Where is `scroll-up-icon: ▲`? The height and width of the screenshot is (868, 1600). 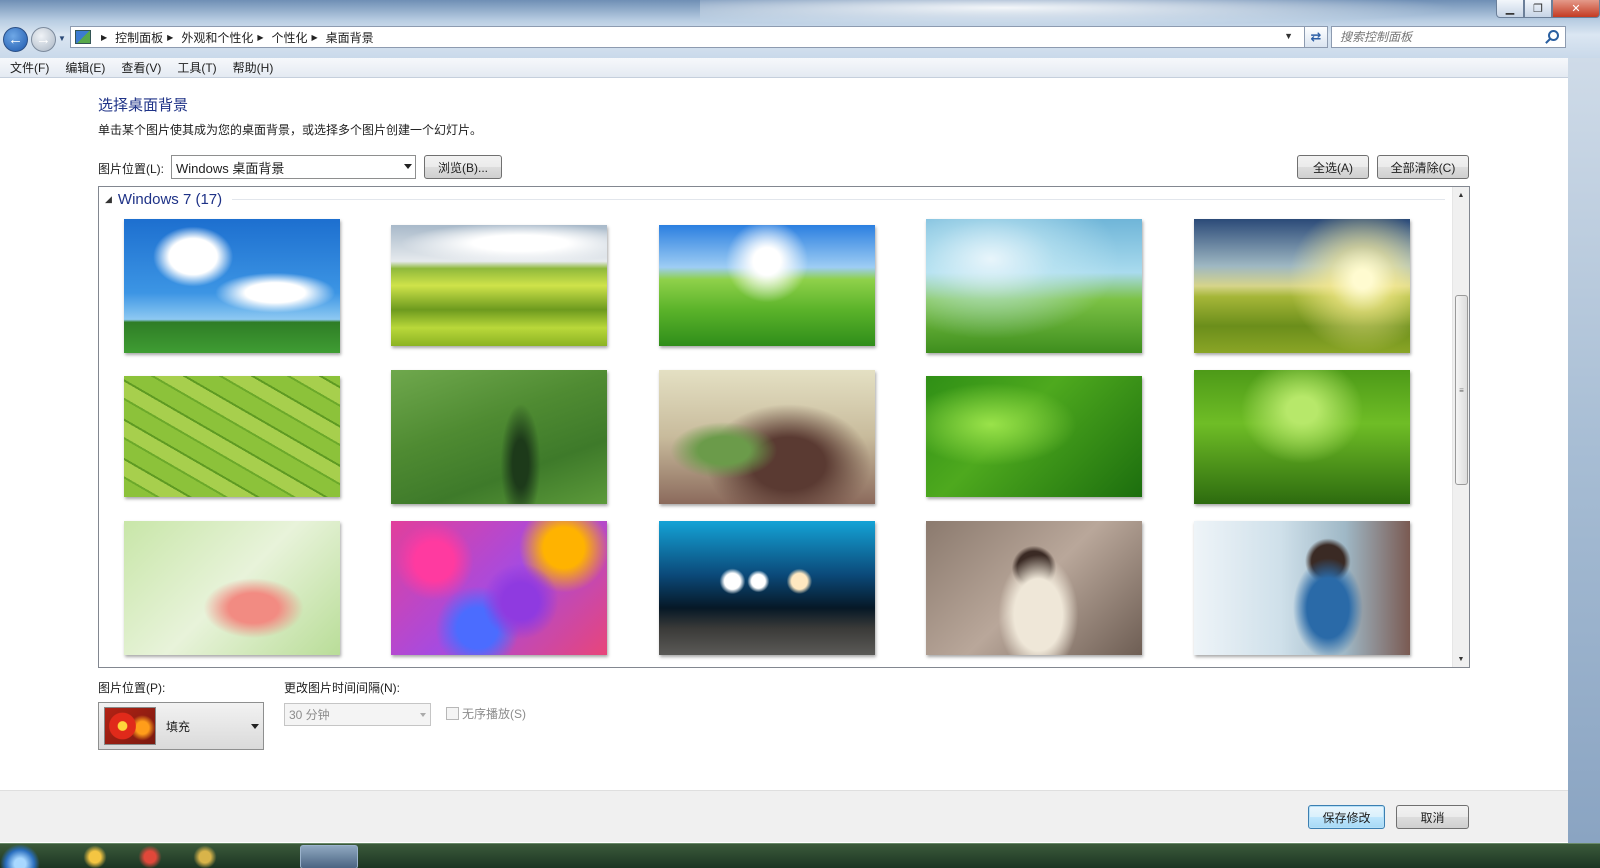
scroll-up-icon: ▲ is located at coordinates (1461, 195).